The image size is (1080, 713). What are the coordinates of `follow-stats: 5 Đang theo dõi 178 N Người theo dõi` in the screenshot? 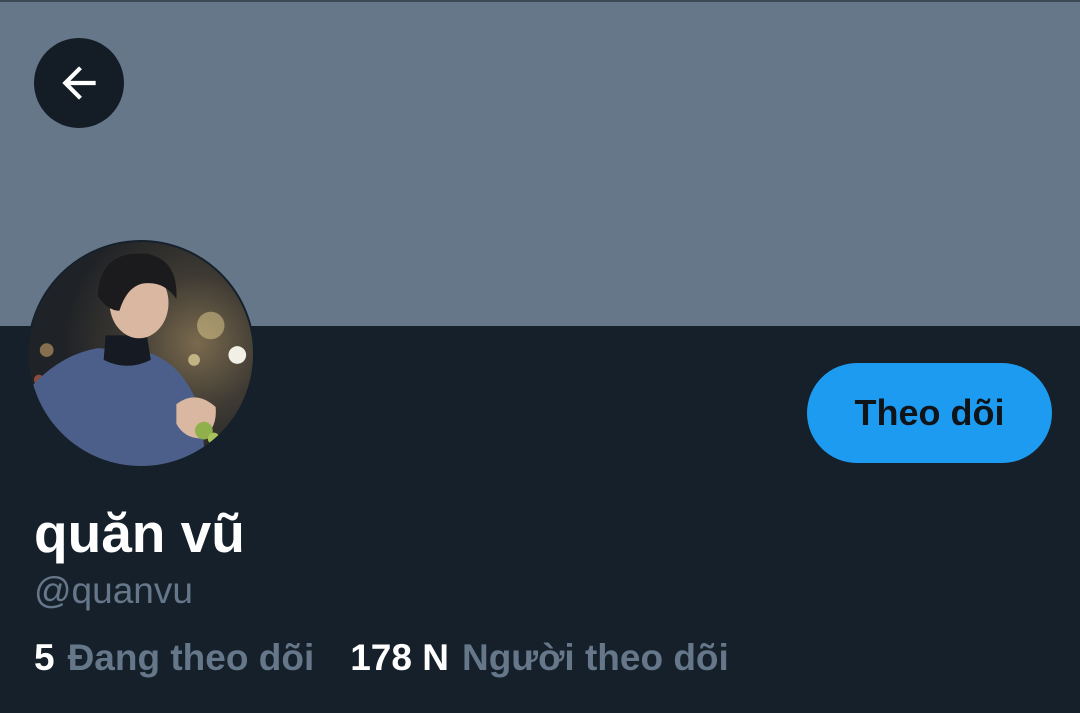 It's located at (381, 658).